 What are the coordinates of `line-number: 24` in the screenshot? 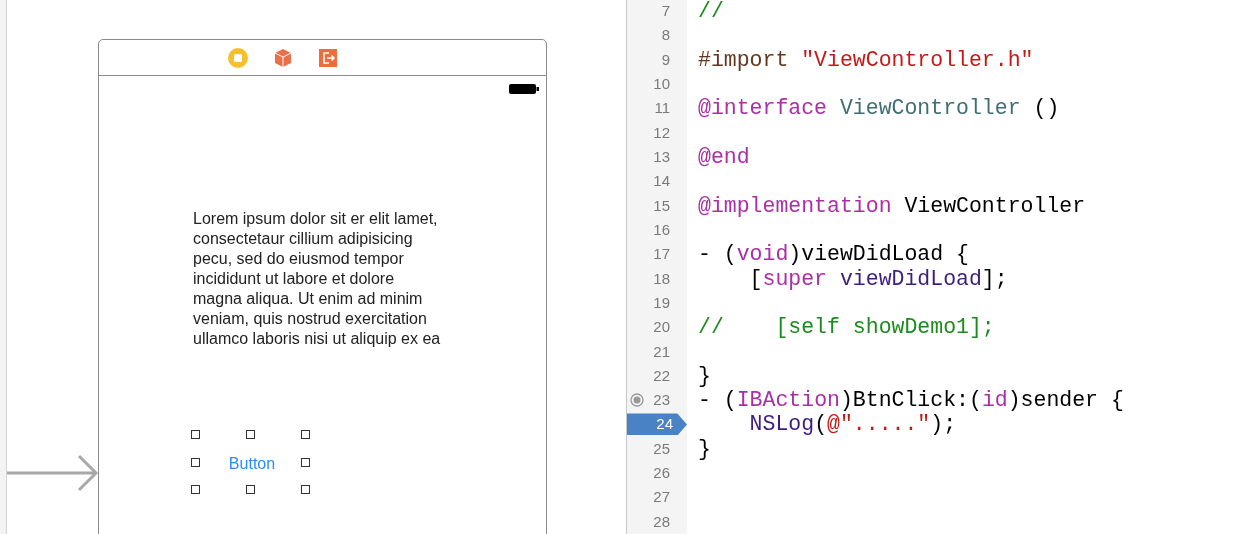 It's located at (657, 424).